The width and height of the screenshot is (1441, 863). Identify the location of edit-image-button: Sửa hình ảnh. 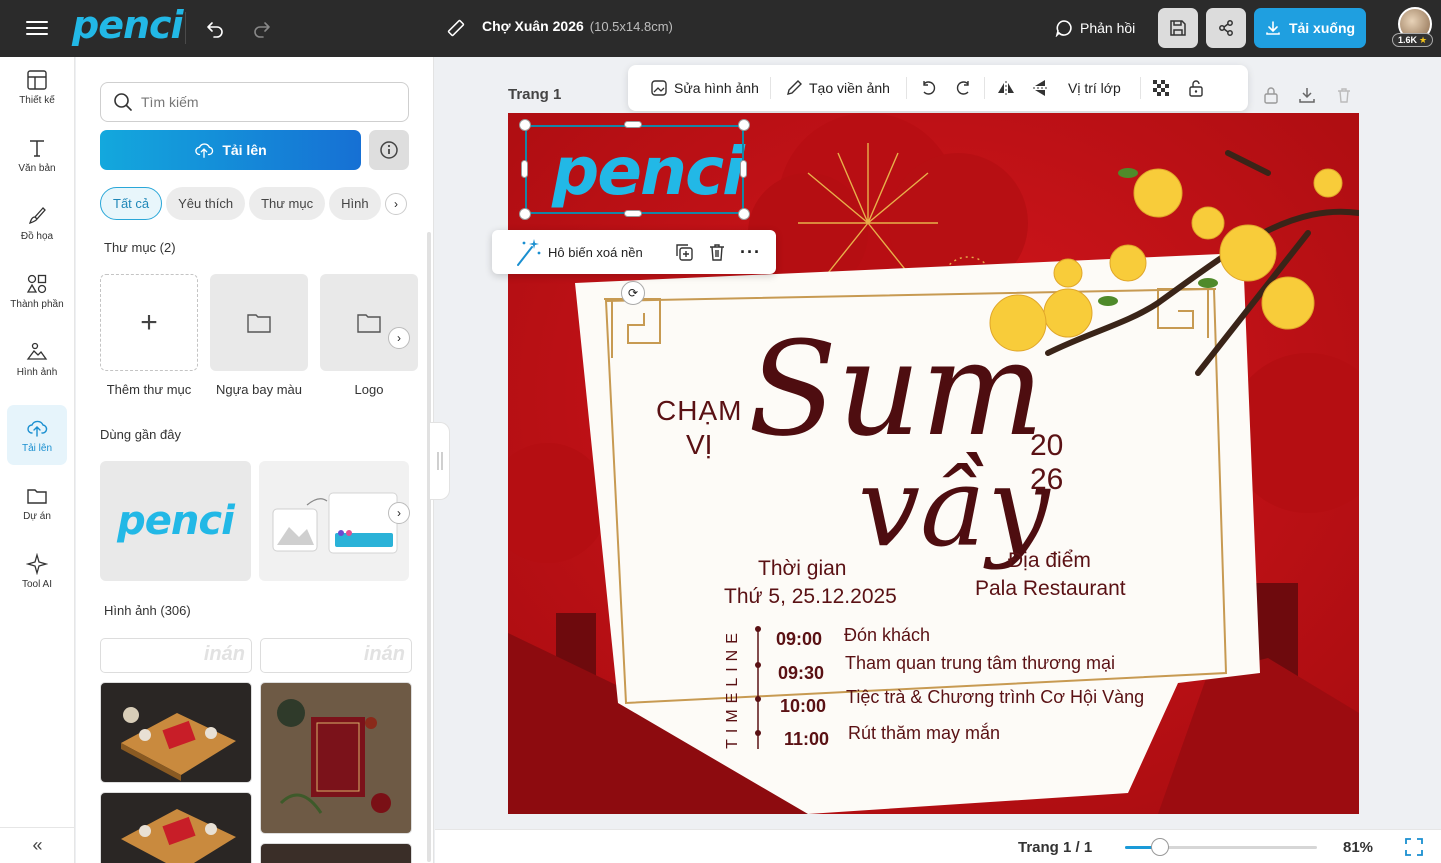
(704, 88).